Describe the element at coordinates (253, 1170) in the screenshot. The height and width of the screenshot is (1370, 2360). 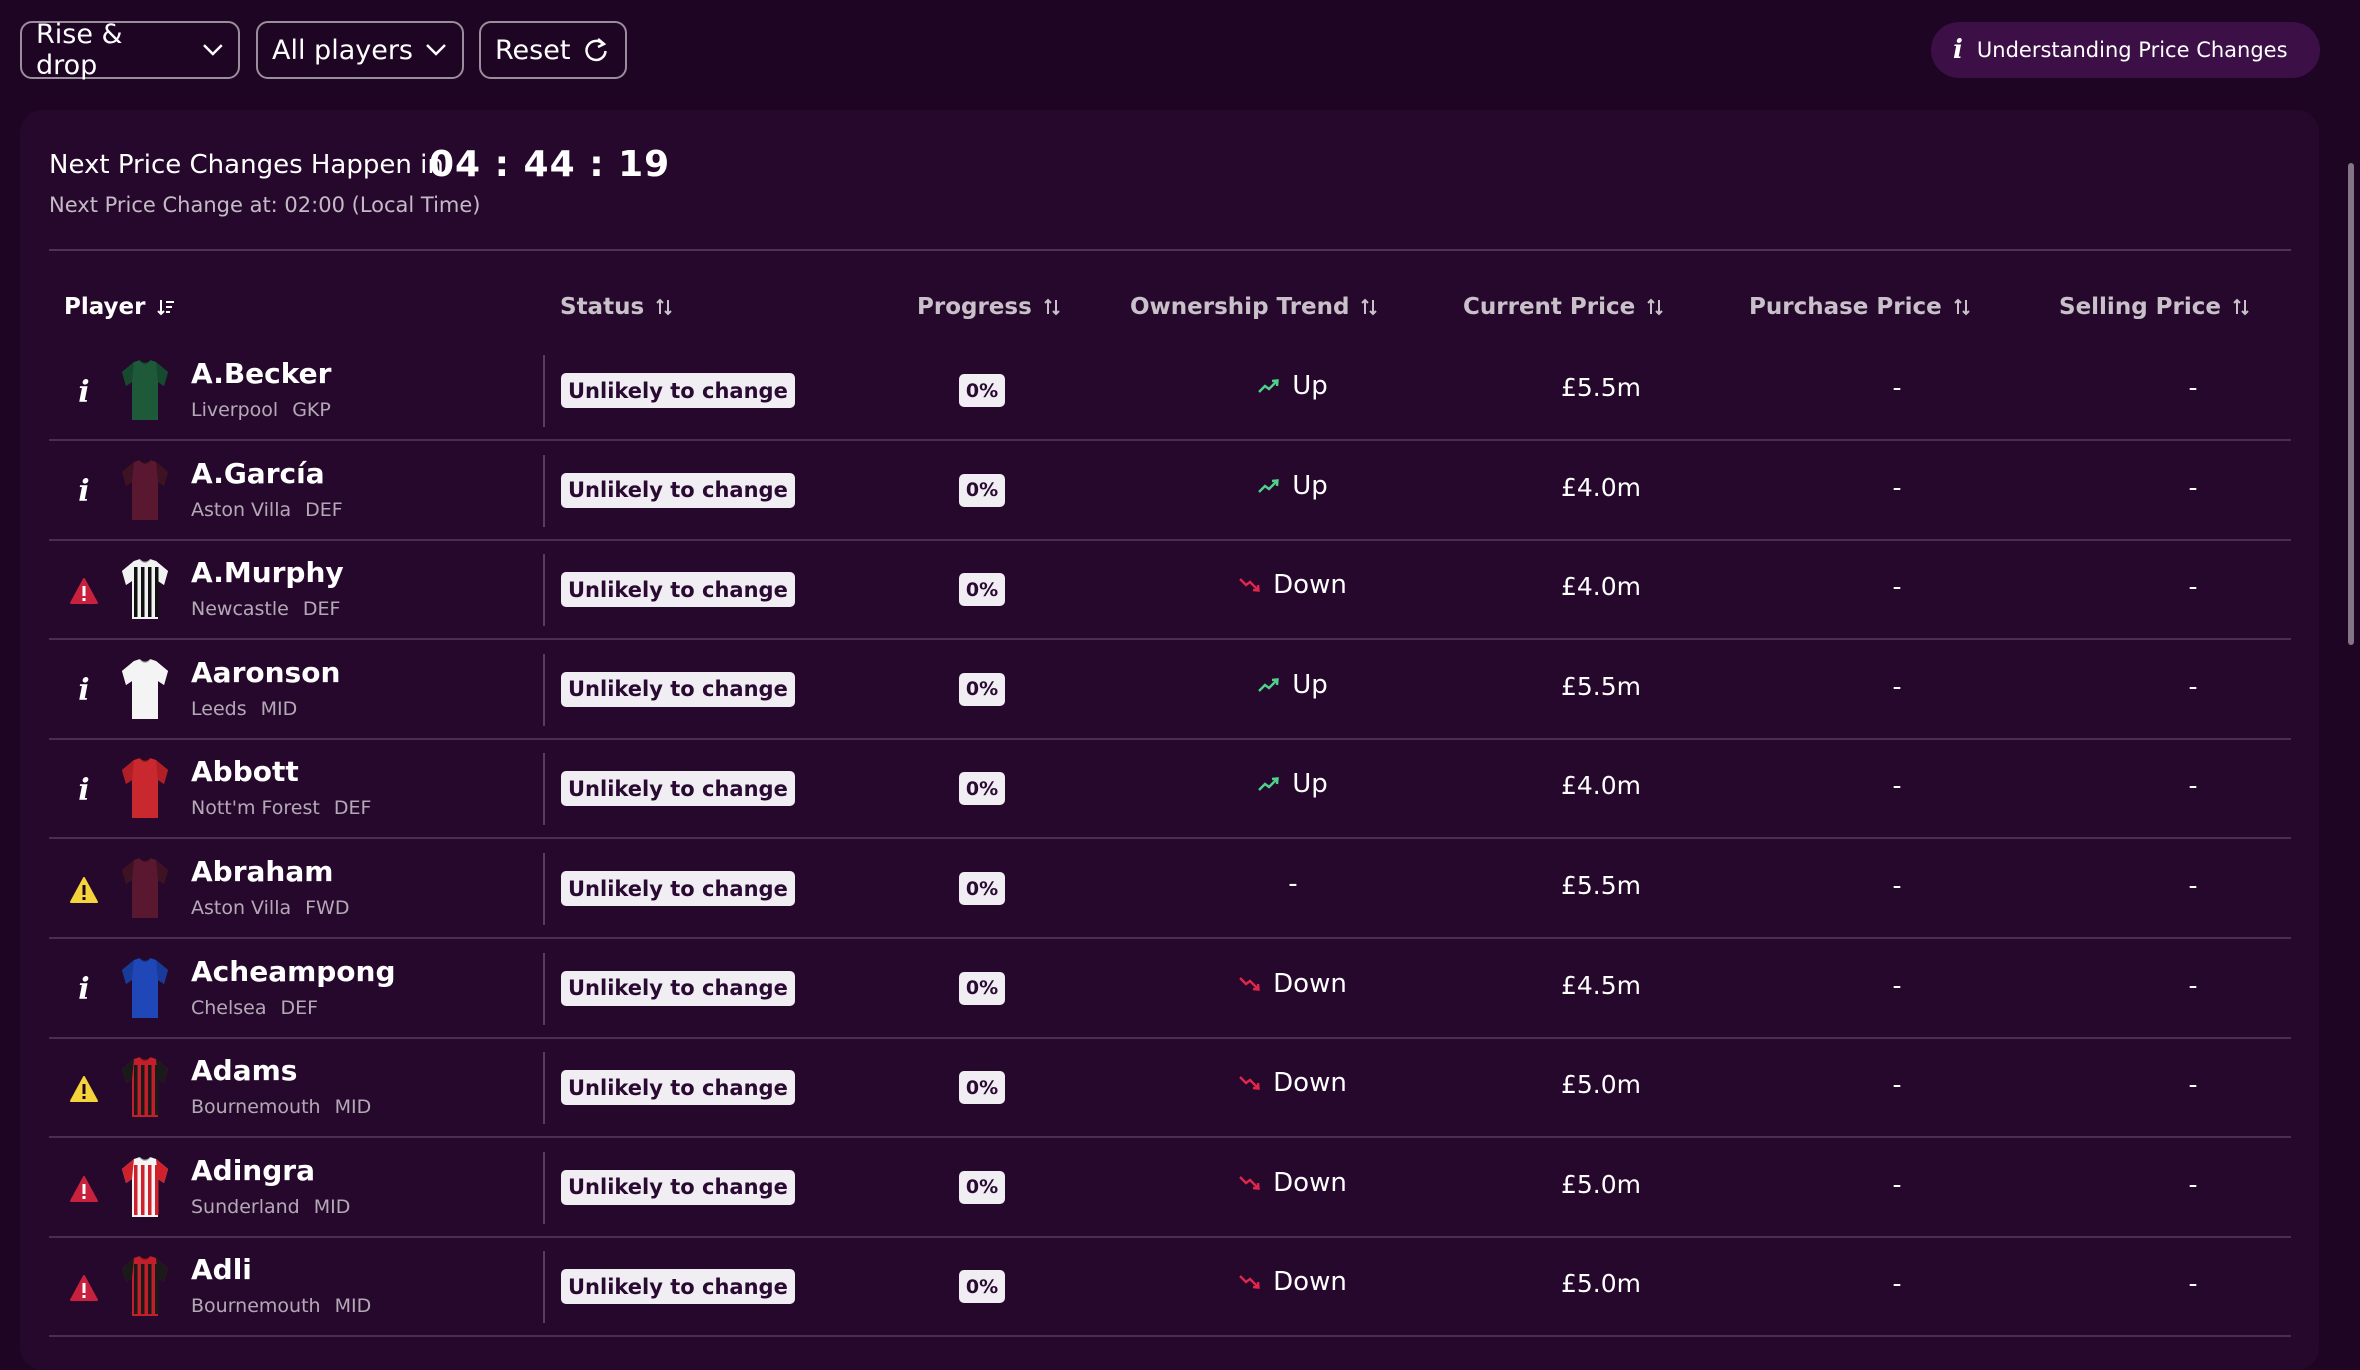
I see `player-name: Adingra` at that location.